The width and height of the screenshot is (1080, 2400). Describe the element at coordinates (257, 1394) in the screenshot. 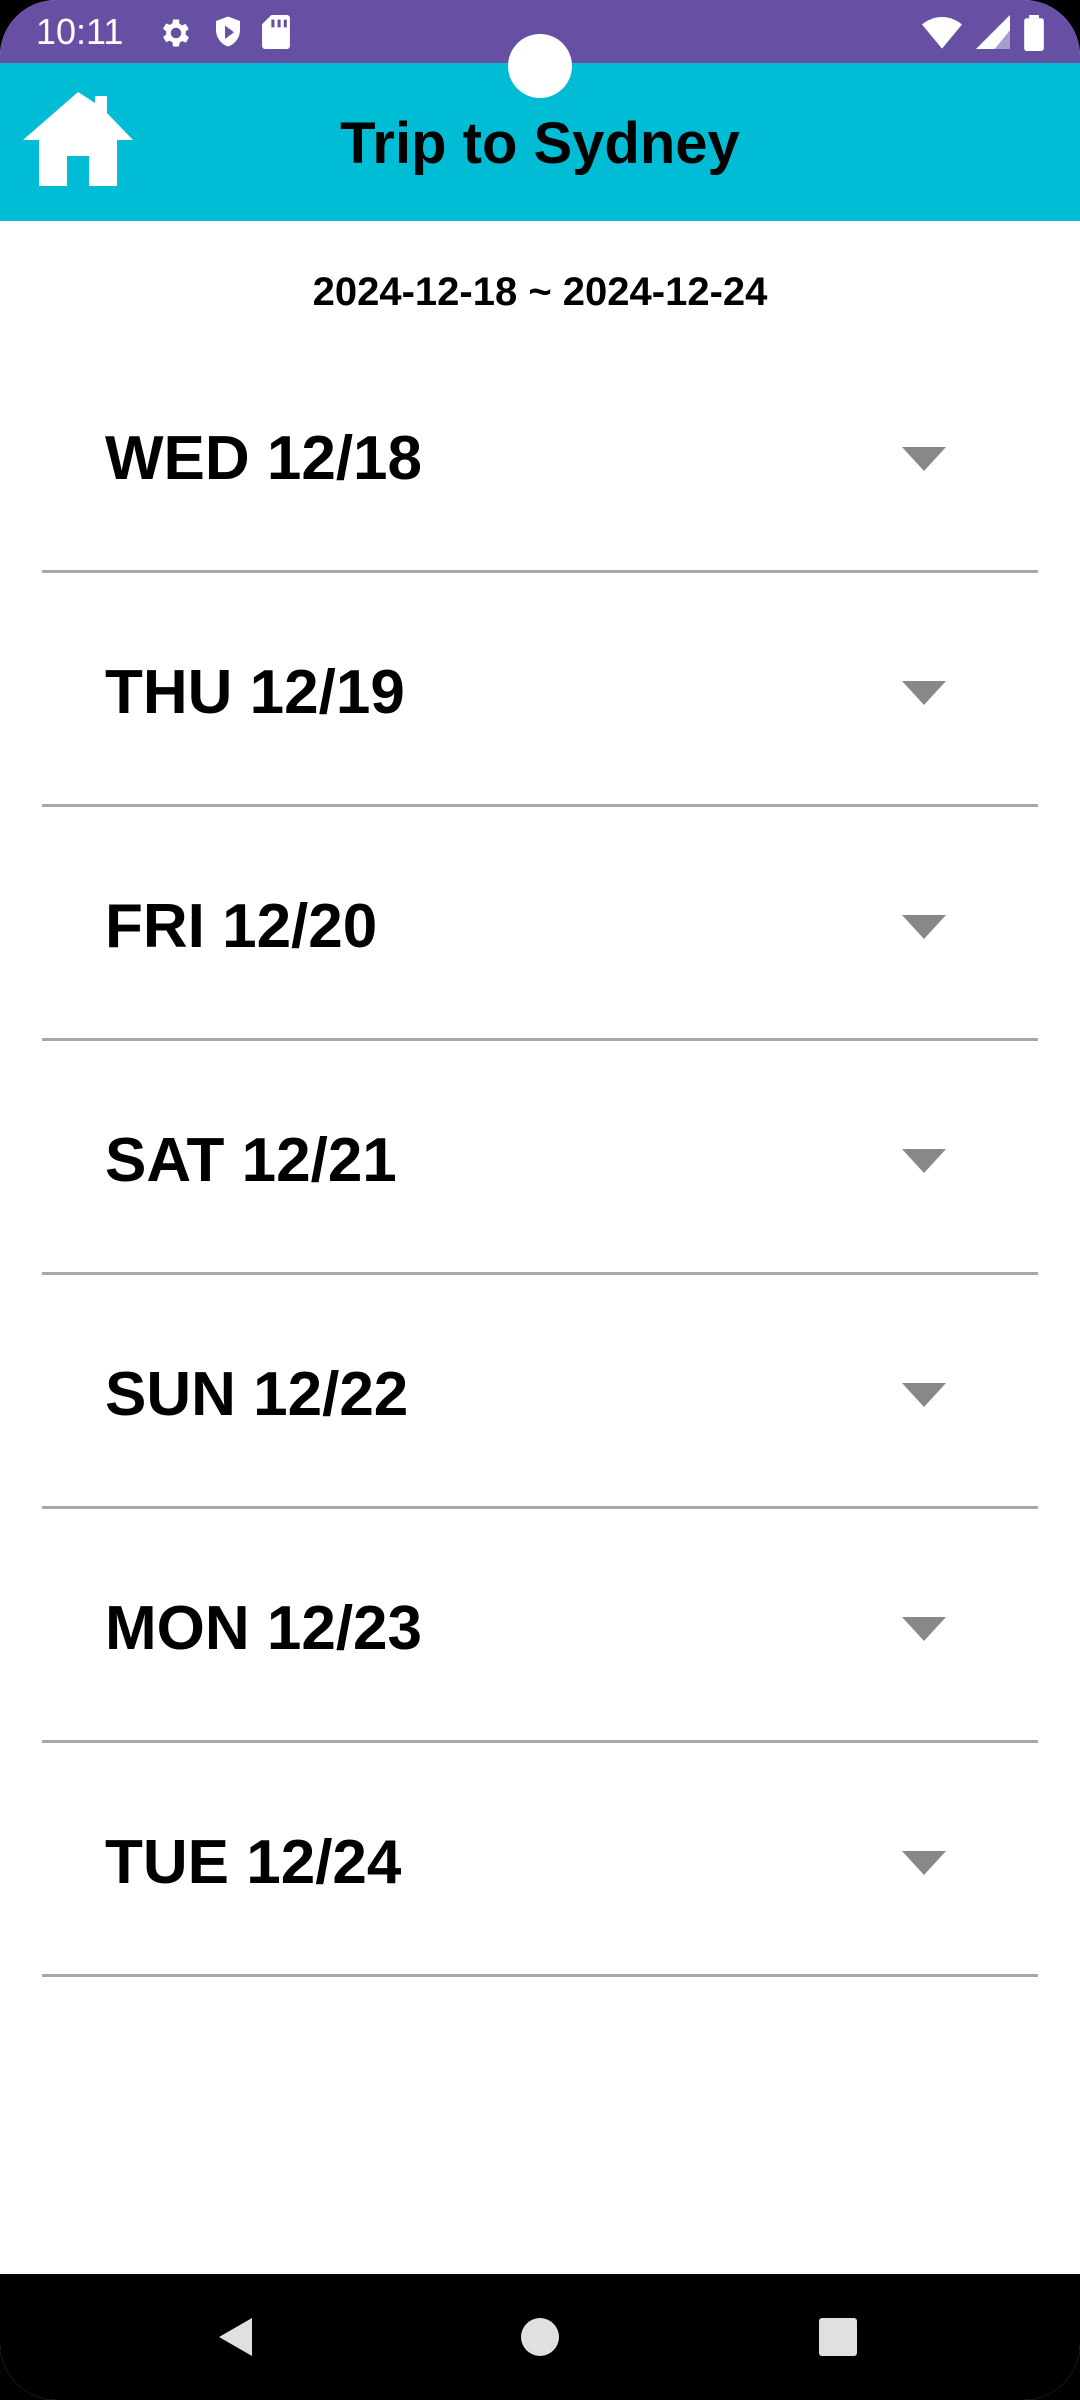

I see `day-label: SUN 12/22` at that location.